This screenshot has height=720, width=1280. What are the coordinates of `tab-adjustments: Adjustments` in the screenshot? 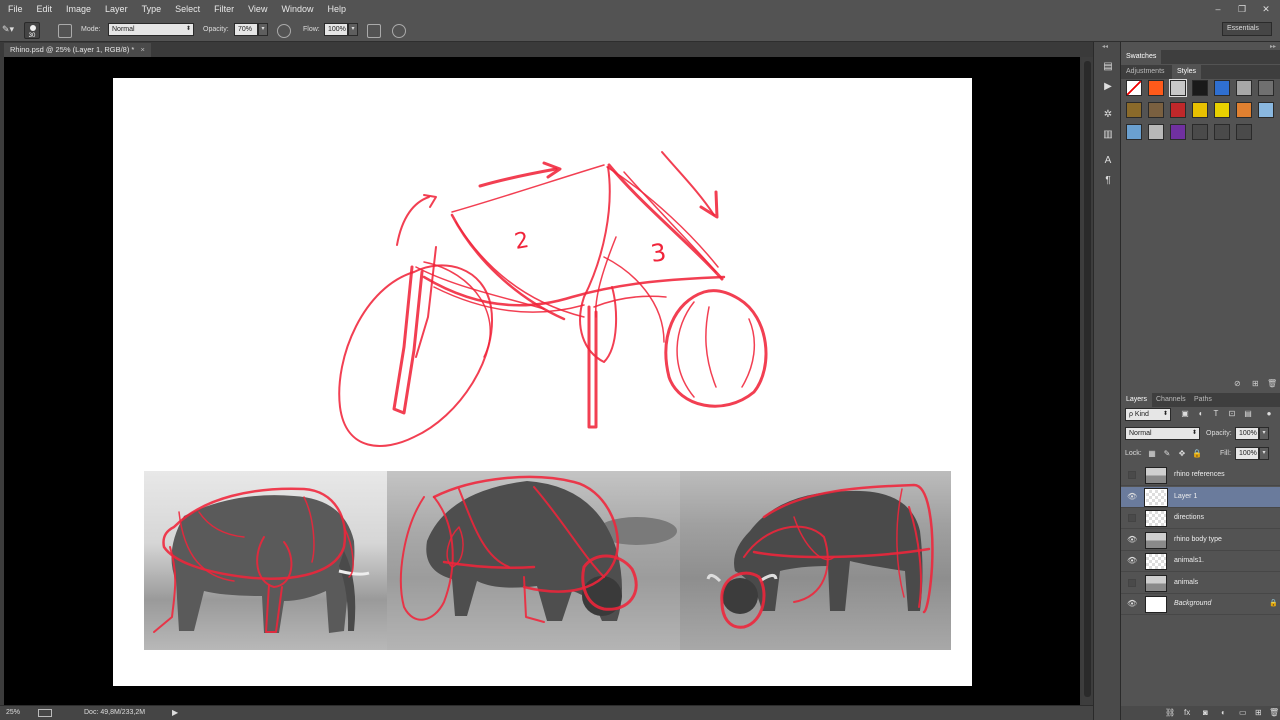 It's located at (1145, 72).